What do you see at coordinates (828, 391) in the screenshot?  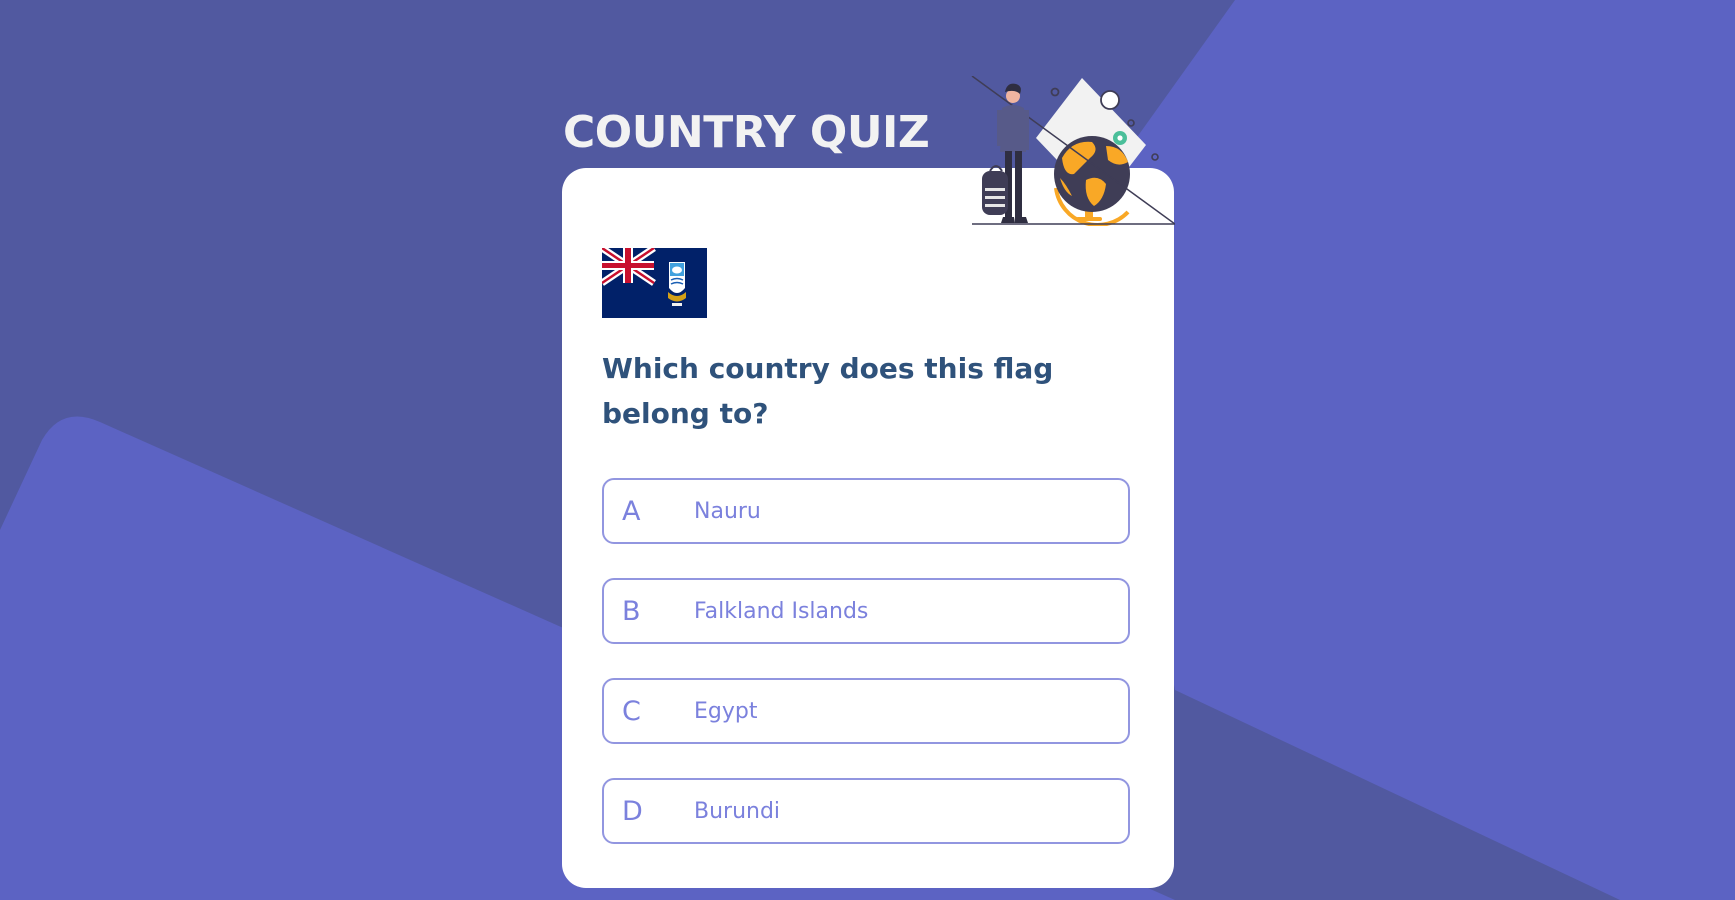 I see `question-text: Which country does this flag belong to?` at bounding box center [828, 391].